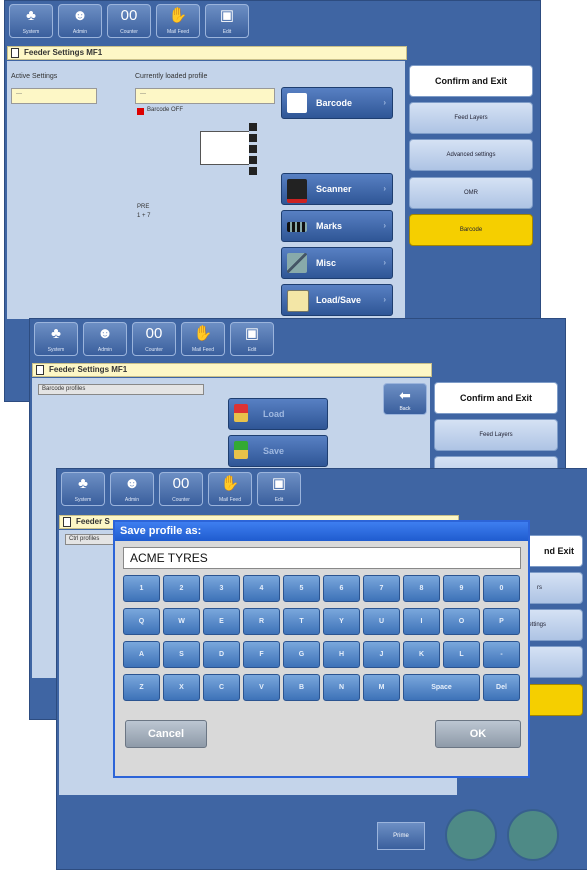 This screenshot has width=587, height=870. What do you see at coordinates (278, 414) in the screenshot?
I see `load-profile-button: Load` at bounding box center [278, 414].